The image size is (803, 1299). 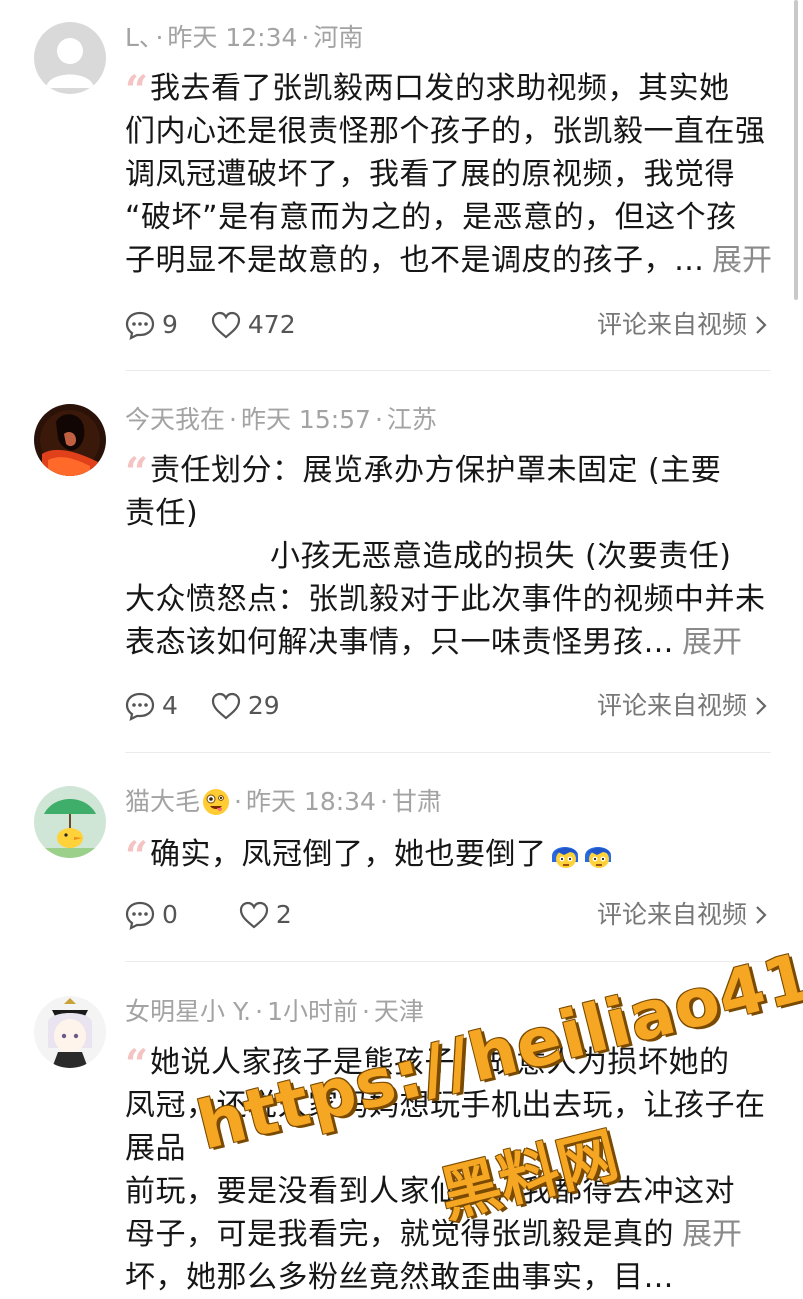 What do you see at coordinates (283, 914) in the screenshot?
I see `like-count: 2` at bounding box center [283, 914].